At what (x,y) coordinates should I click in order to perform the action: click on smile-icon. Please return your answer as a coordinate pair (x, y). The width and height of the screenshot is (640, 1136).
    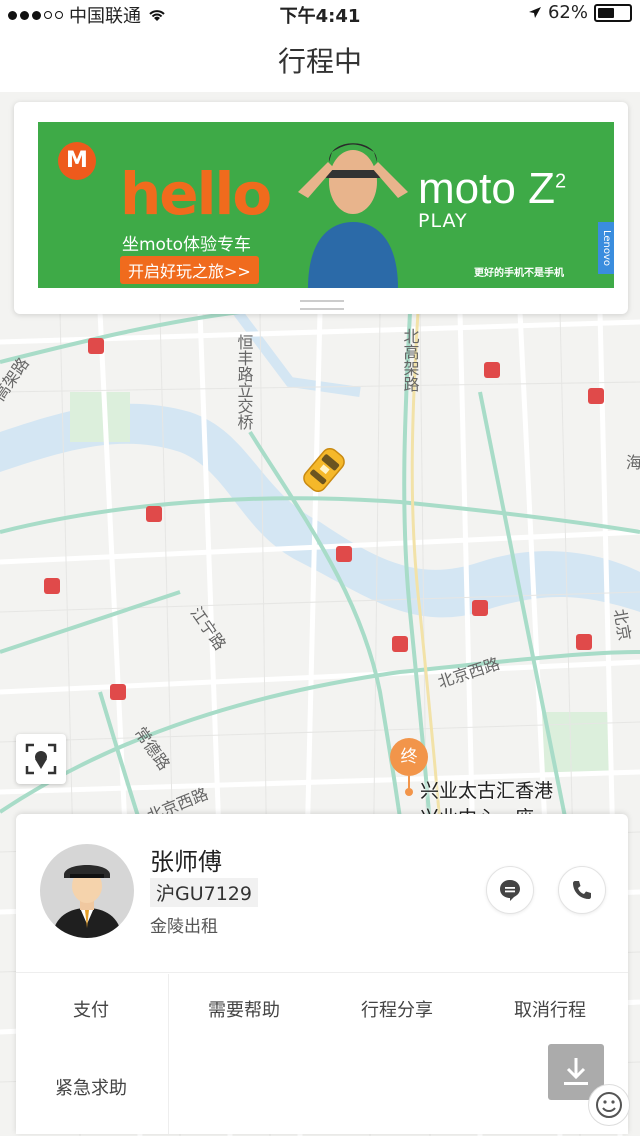
    Looking at the image, I should click on (609, 1105).